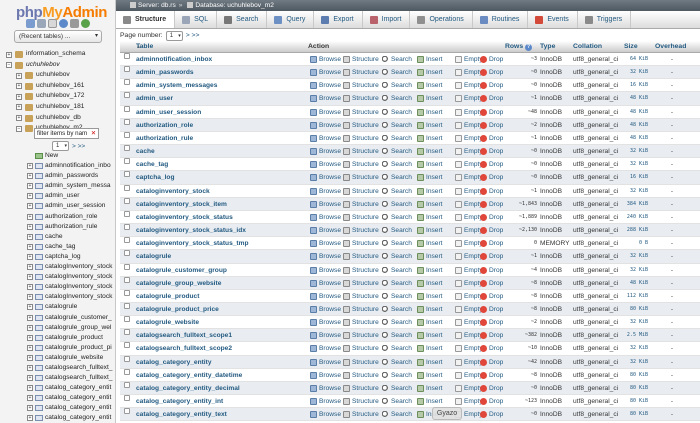 This screenshot has width=700, height=423. I want to click on nav-table-item: + catalogrule_customer_, so click(57, 318).